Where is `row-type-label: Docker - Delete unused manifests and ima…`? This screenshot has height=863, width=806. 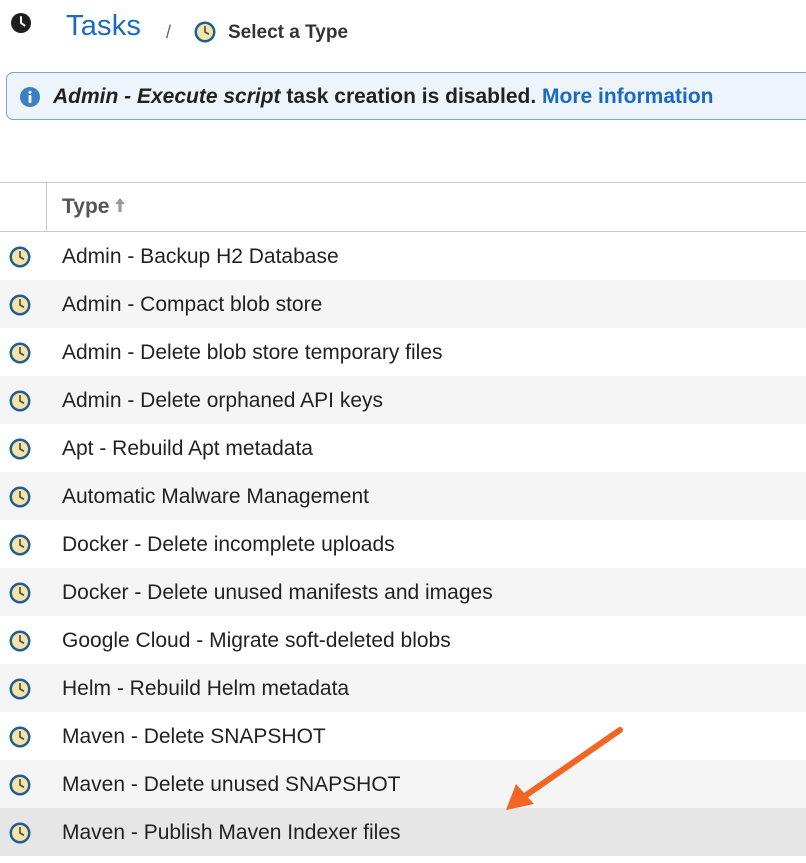 row-type-label: Docker - Delete unused manifests and ima… is located at coordinates (277, 592).